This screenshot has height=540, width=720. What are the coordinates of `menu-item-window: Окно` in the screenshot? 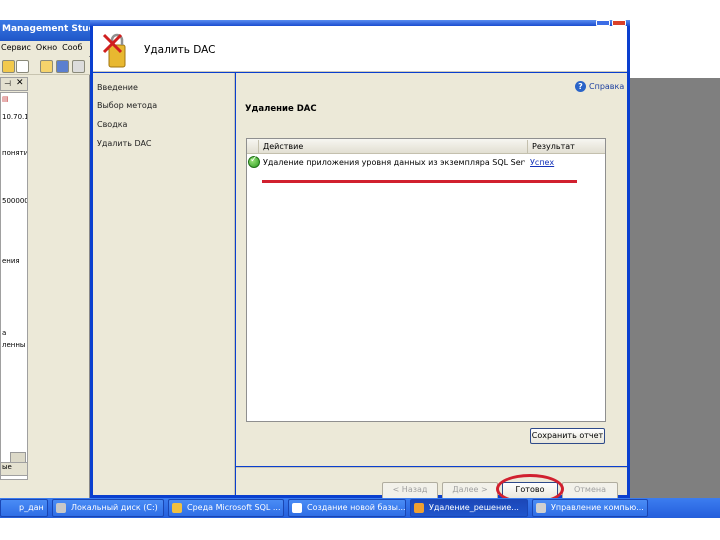 It's located at (46, 47).